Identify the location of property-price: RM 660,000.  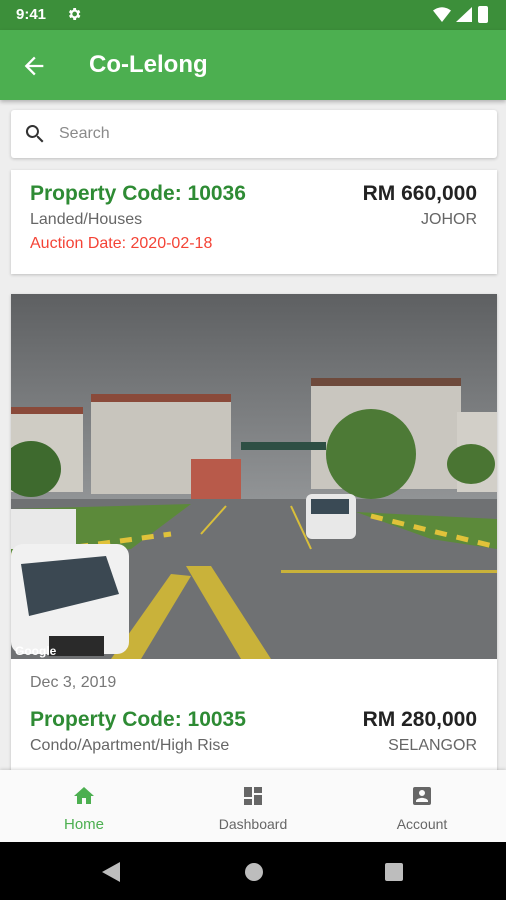
(419, 193).